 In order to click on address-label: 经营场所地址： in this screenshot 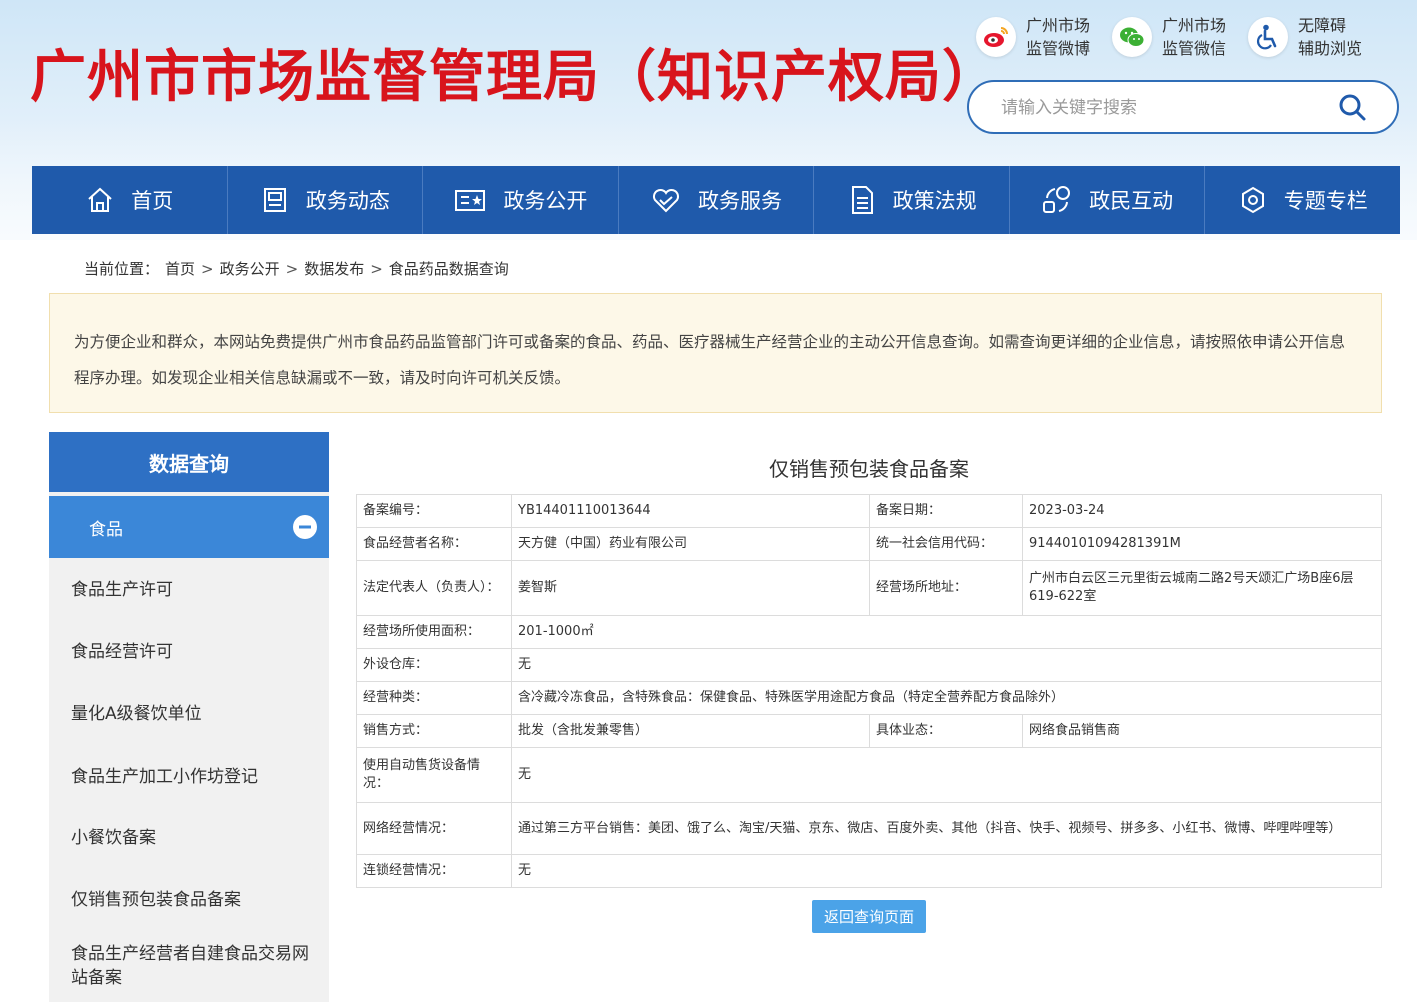, I will do `click(946, 588)`.